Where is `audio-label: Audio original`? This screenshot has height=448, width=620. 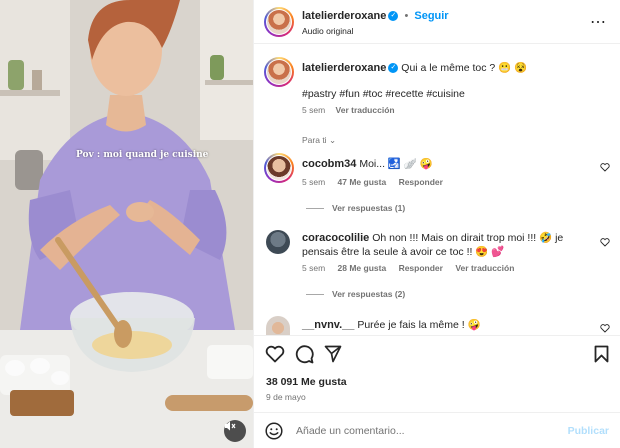 audio-label: Audio original is located at coordinates (328, 31).